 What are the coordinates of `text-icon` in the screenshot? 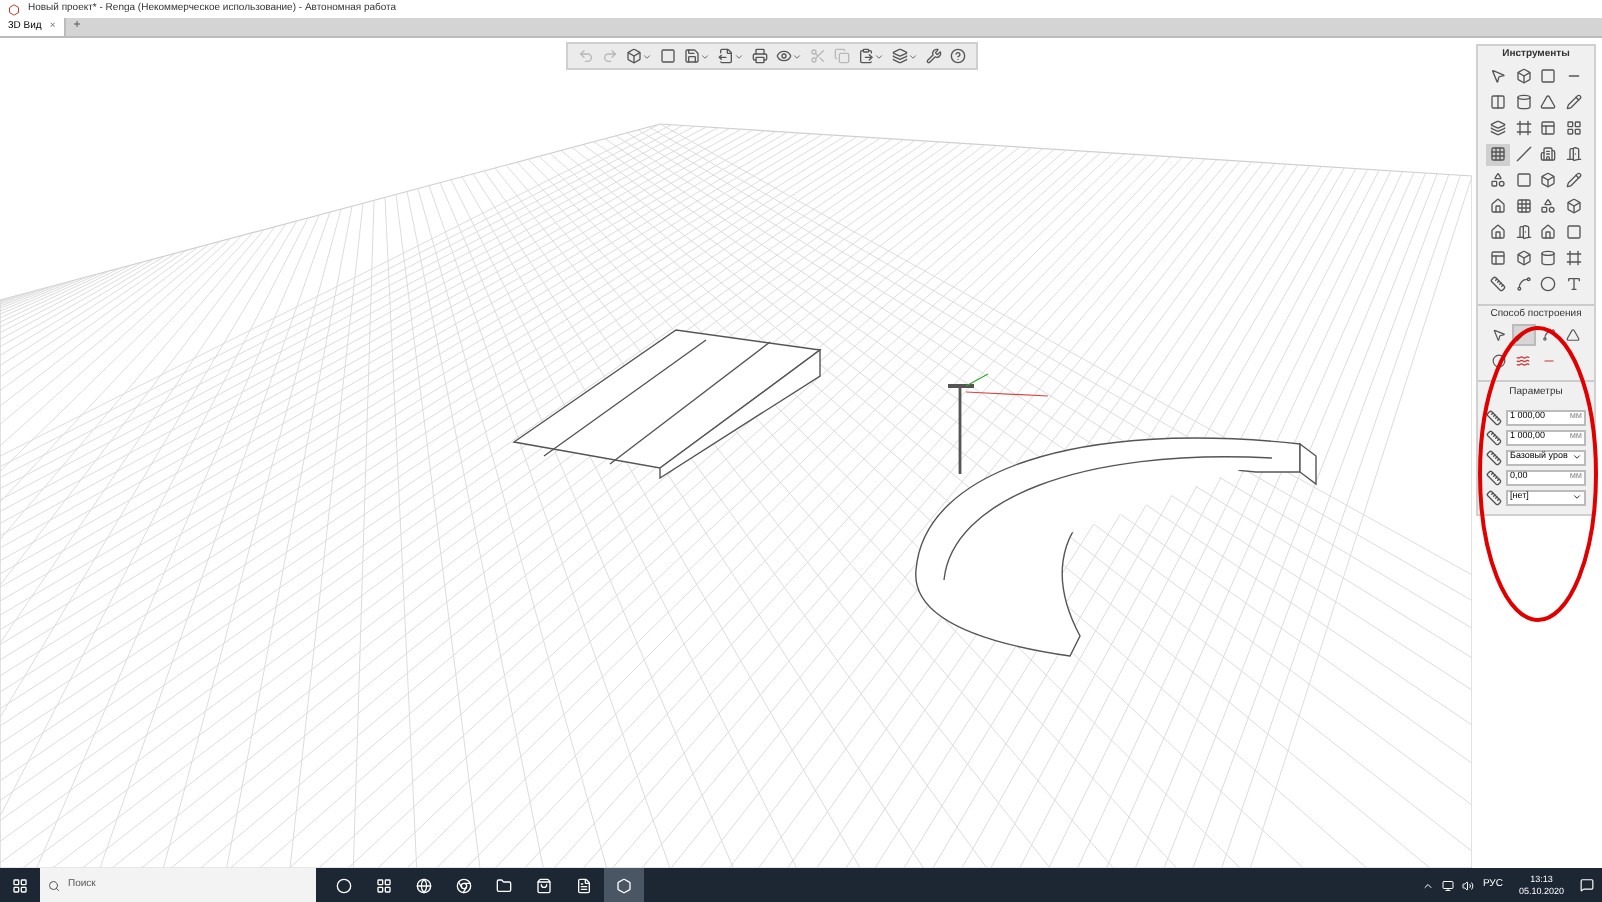 It's located at (1573, 284).